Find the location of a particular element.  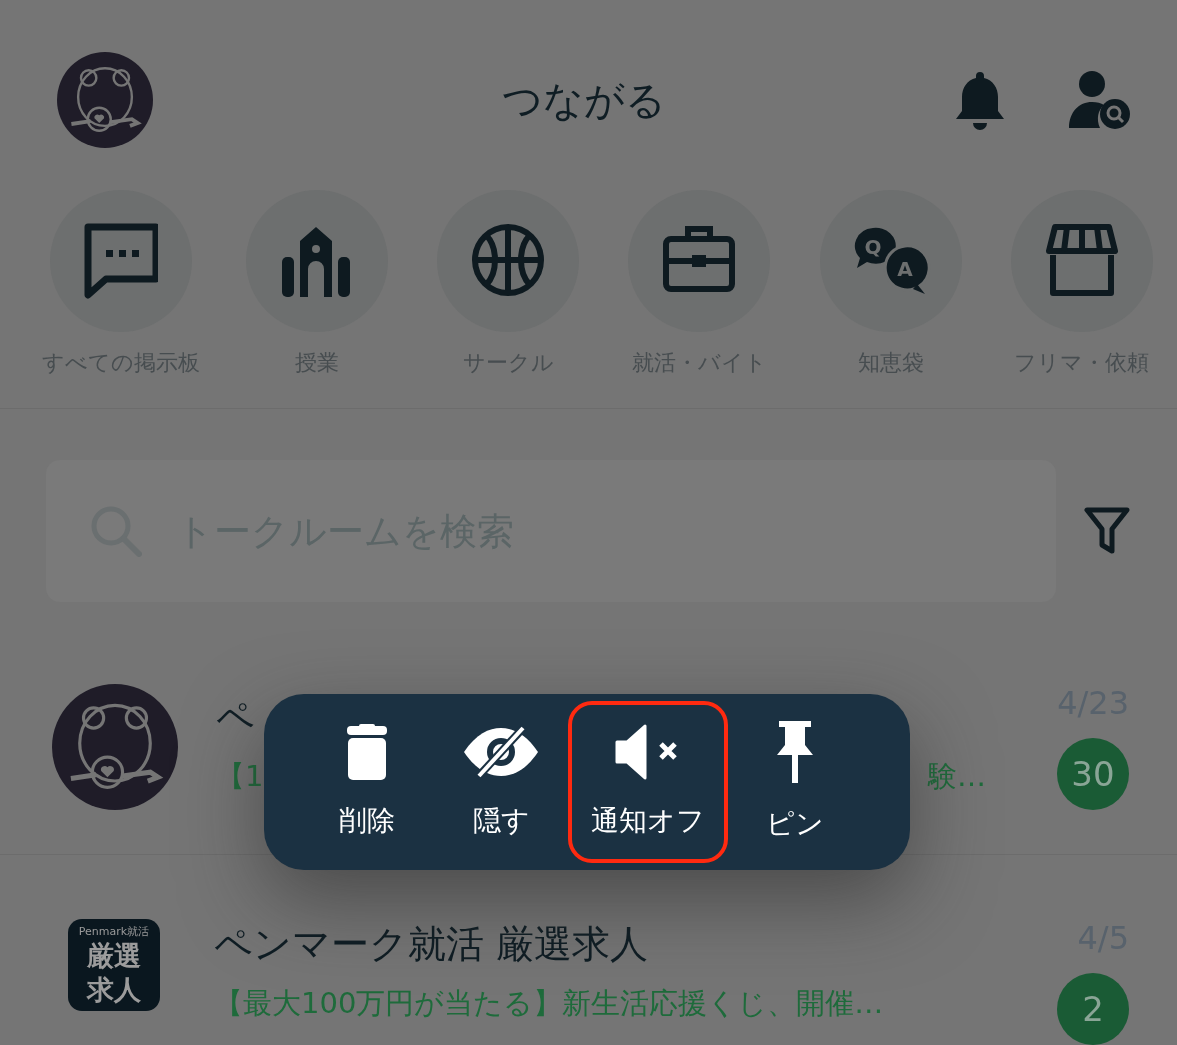

room-title: ペ is located at coordinates (236, 717).